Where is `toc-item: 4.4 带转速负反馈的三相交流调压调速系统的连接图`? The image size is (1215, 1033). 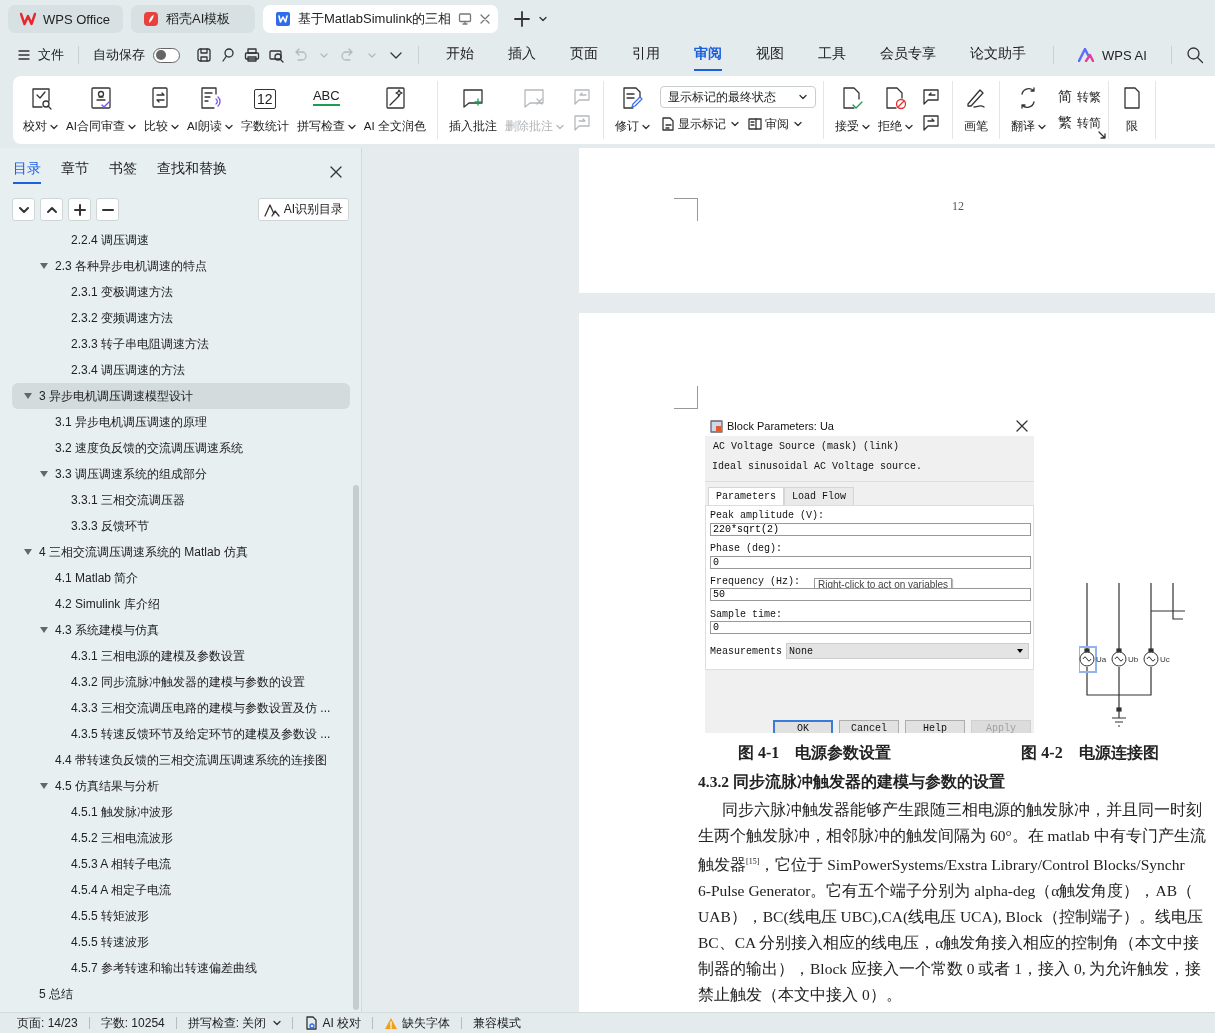 toc-item: 4.4 带转速负反馈的三相交流调压调速系统的连接图 is located at coordinates (181, 760).